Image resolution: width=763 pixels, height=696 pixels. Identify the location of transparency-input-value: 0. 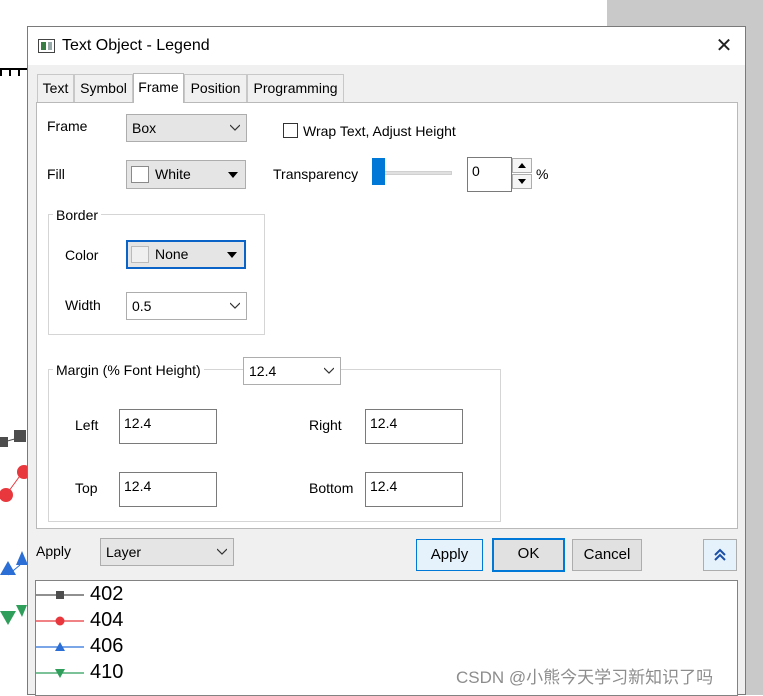
(476, 171).